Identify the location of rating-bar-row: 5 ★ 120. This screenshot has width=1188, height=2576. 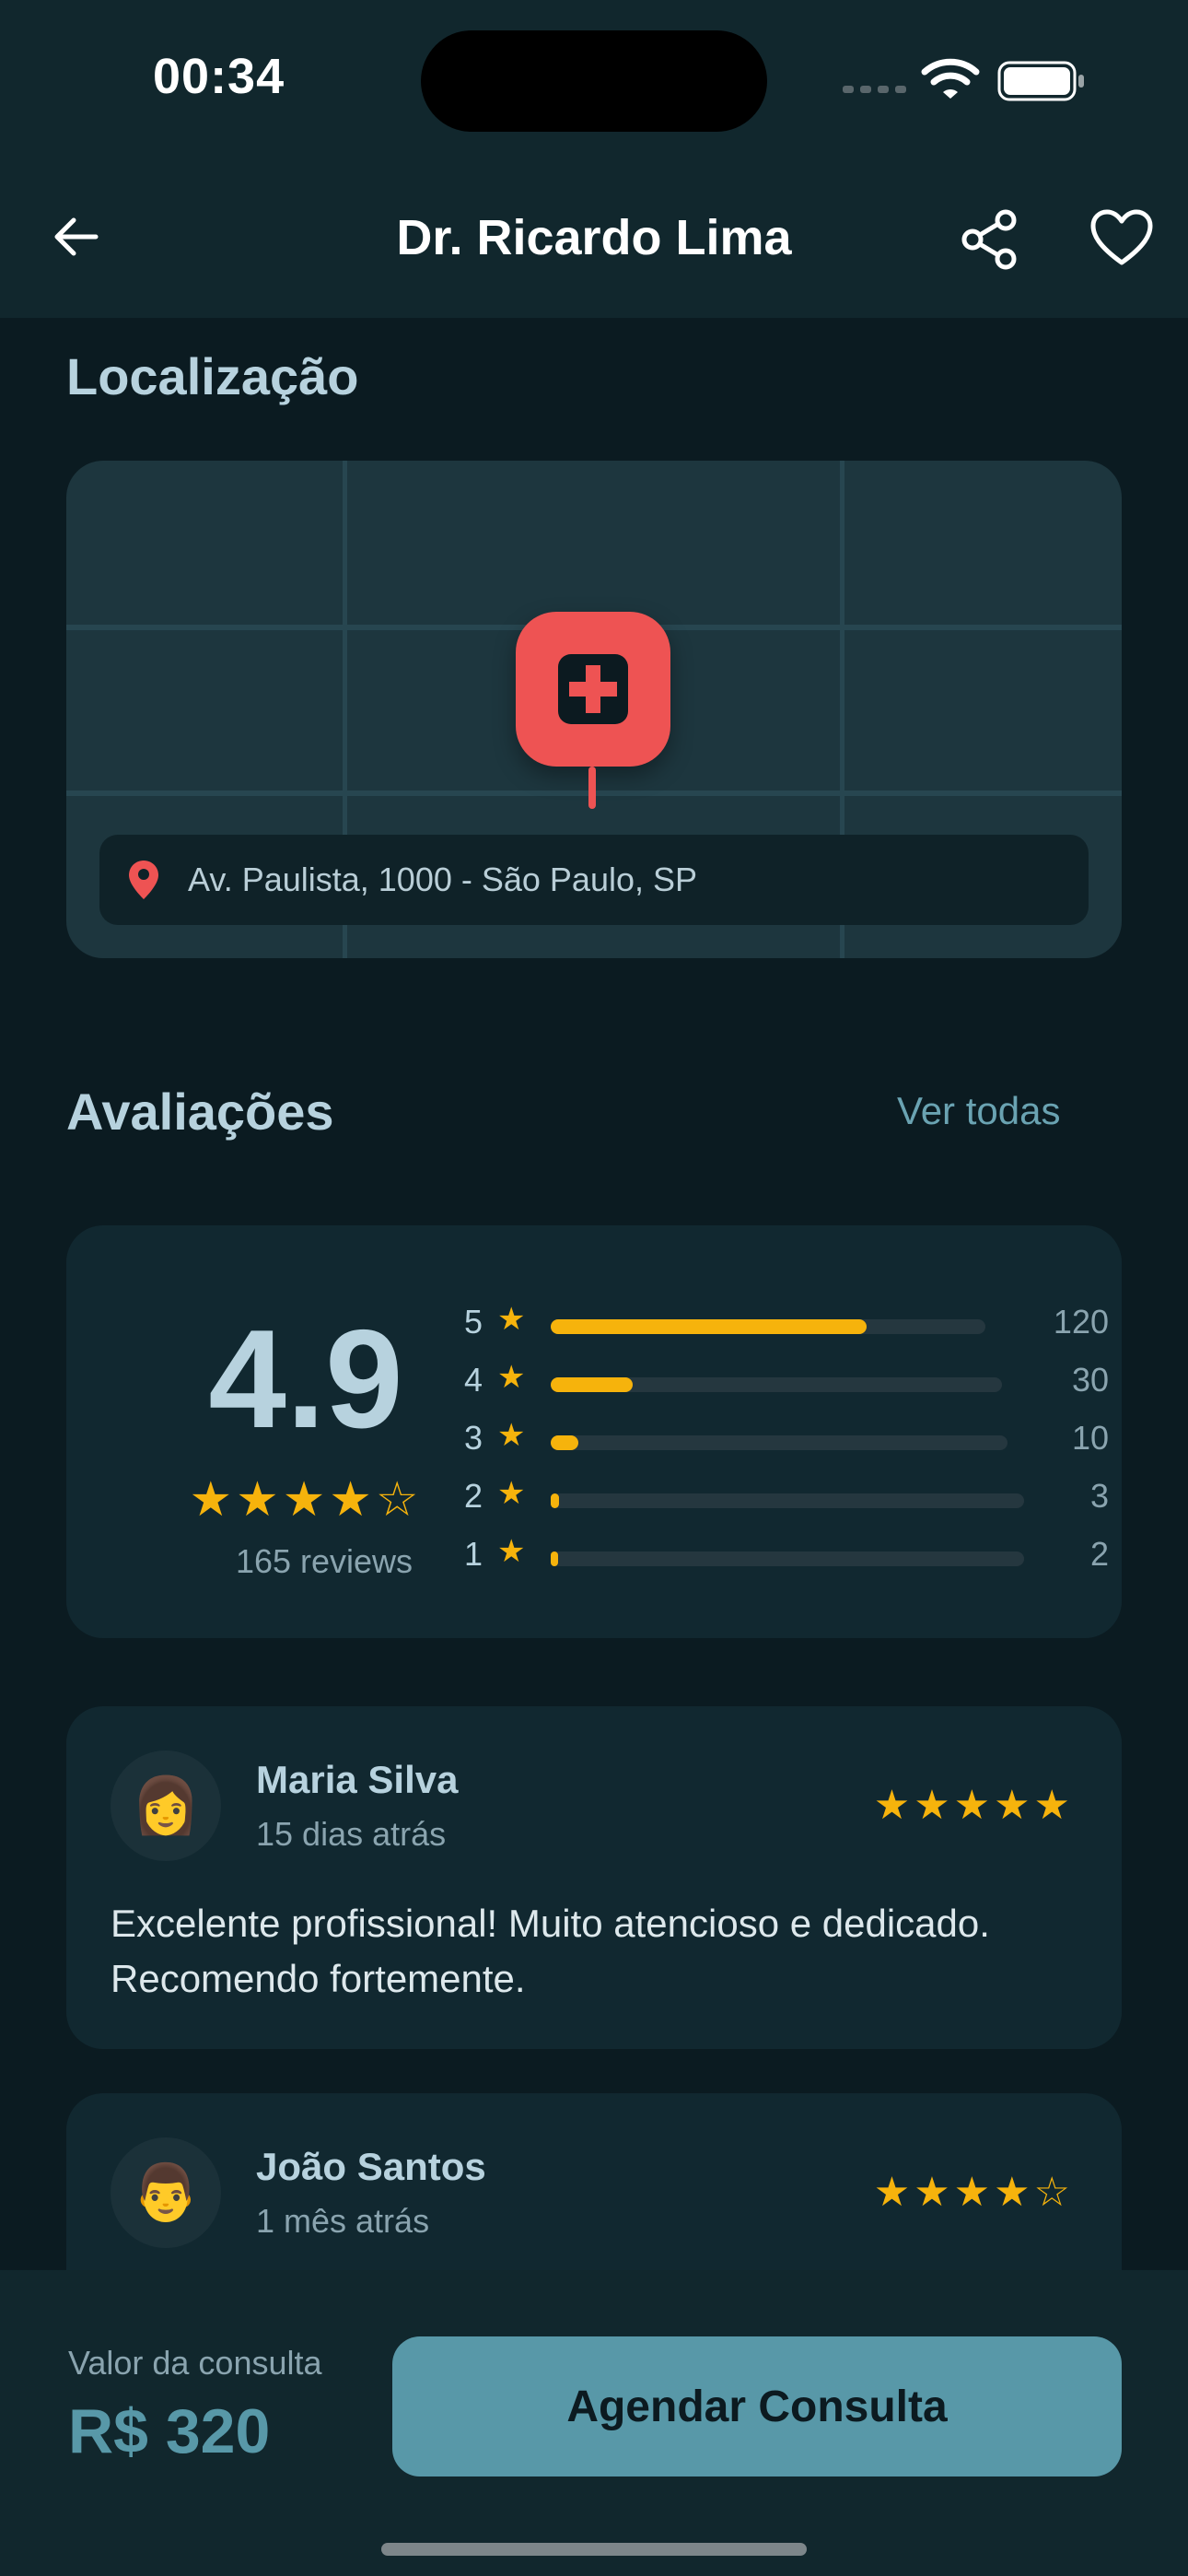
(787, 1322).